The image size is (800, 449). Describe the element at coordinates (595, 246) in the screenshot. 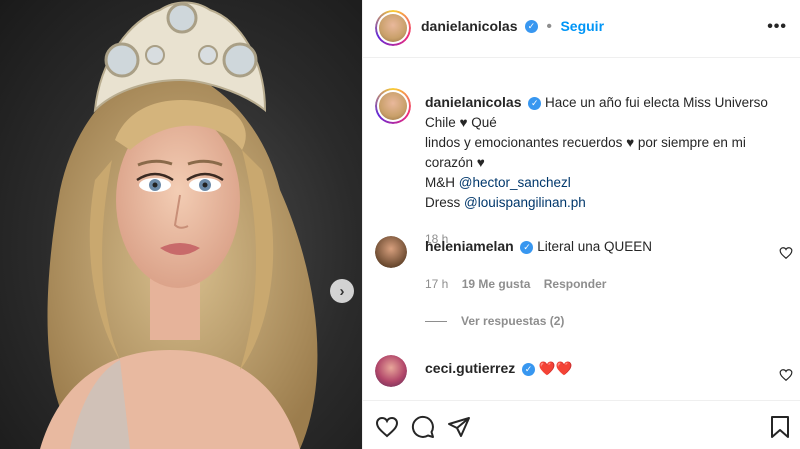

I see `comment-text: Literal una QUEEN` at that location.